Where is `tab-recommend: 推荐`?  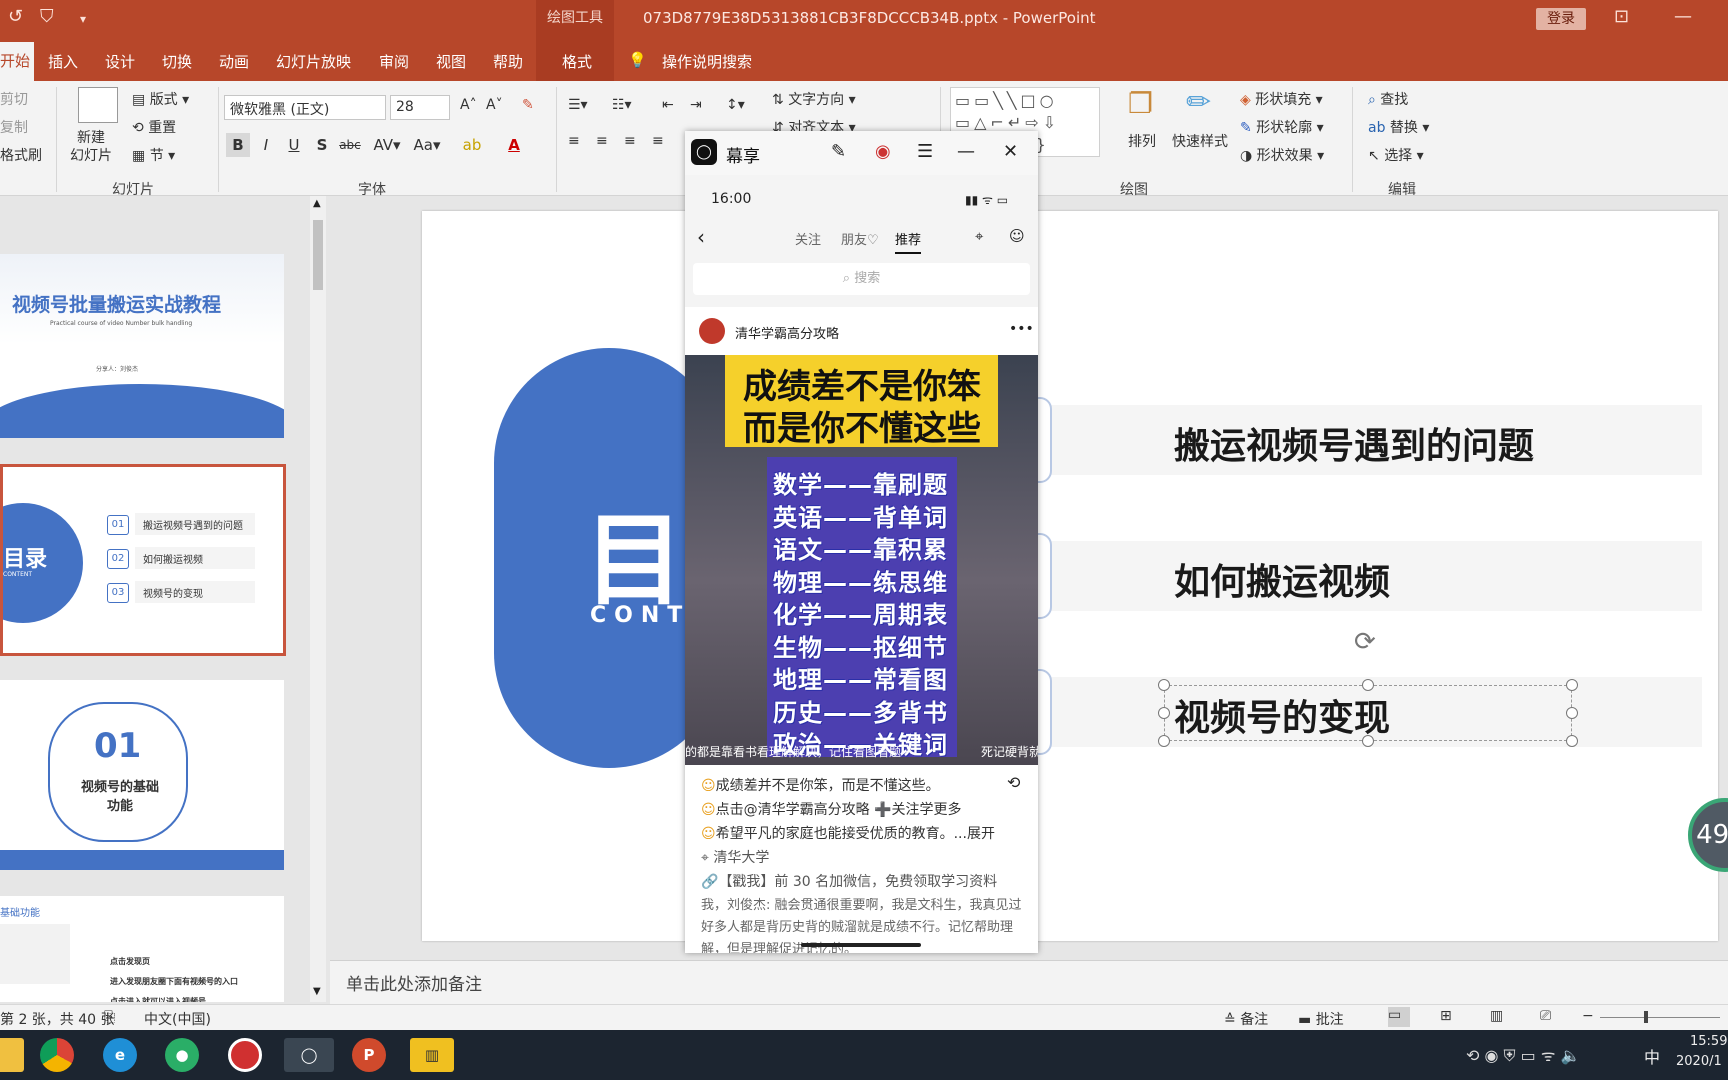 tab-recommend: 推荐 is located at coordinates (908, 241).